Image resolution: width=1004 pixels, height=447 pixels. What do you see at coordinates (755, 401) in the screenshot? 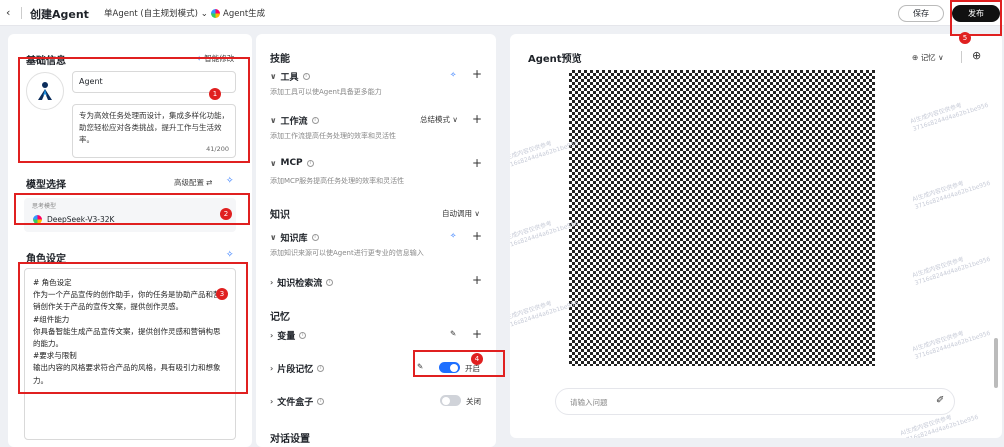
I see `chat-input: 请输入问题` at bounding box center [755, 401].